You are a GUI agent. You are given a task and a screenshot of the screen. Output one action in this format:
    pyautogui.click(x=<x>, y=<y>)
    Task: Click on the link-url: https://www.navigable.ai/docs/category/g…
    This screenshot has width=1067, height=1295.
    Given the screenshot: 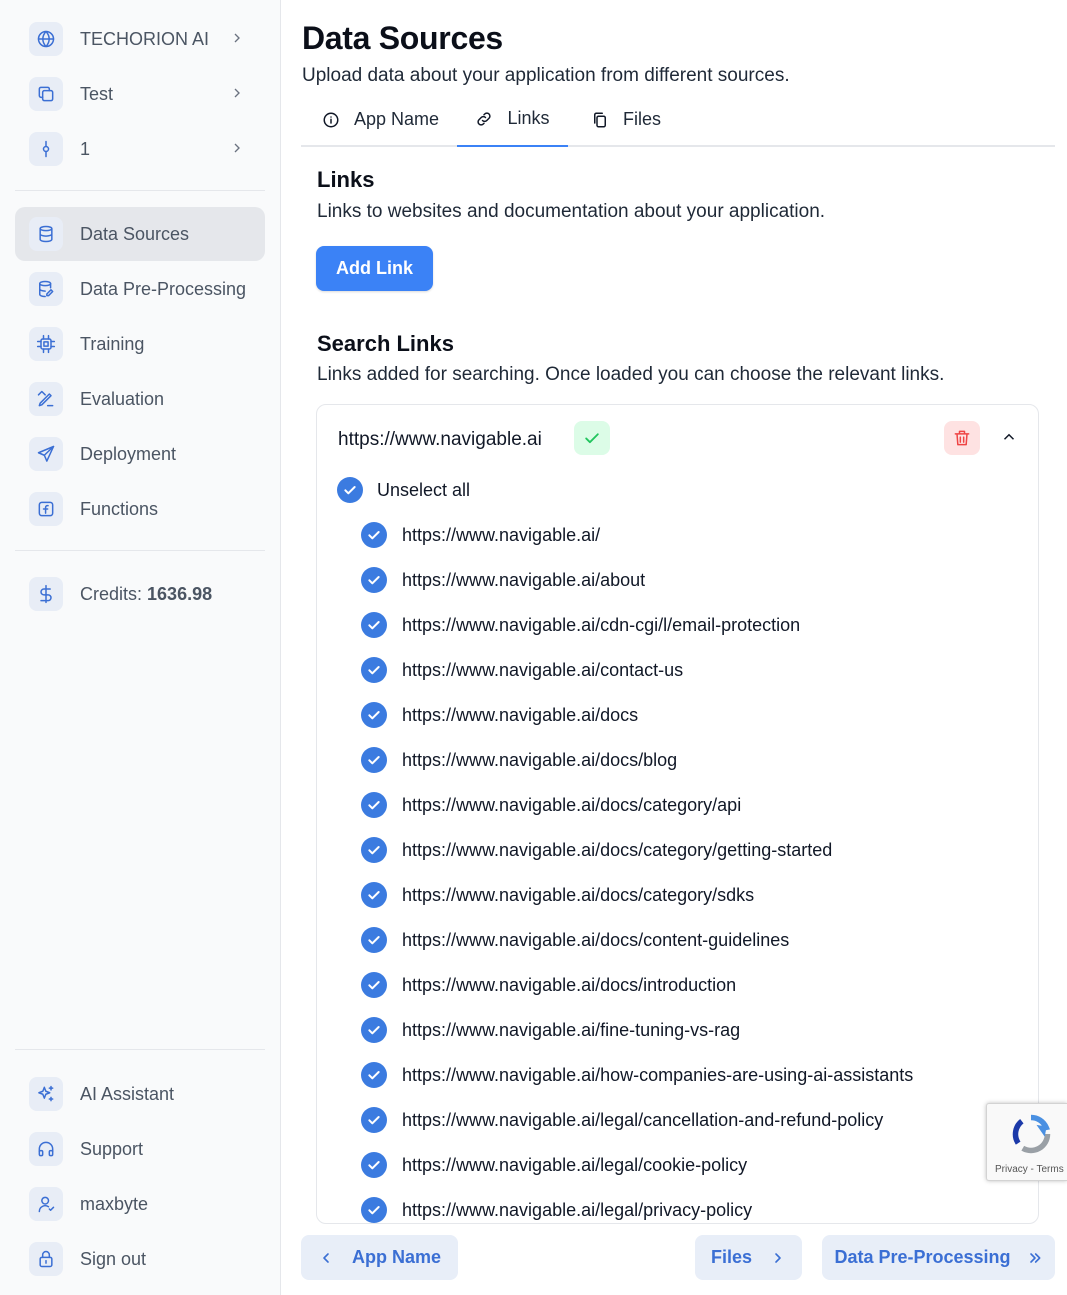 What is the action you would take?
    pyautogui.click(x=617, y=850)
    